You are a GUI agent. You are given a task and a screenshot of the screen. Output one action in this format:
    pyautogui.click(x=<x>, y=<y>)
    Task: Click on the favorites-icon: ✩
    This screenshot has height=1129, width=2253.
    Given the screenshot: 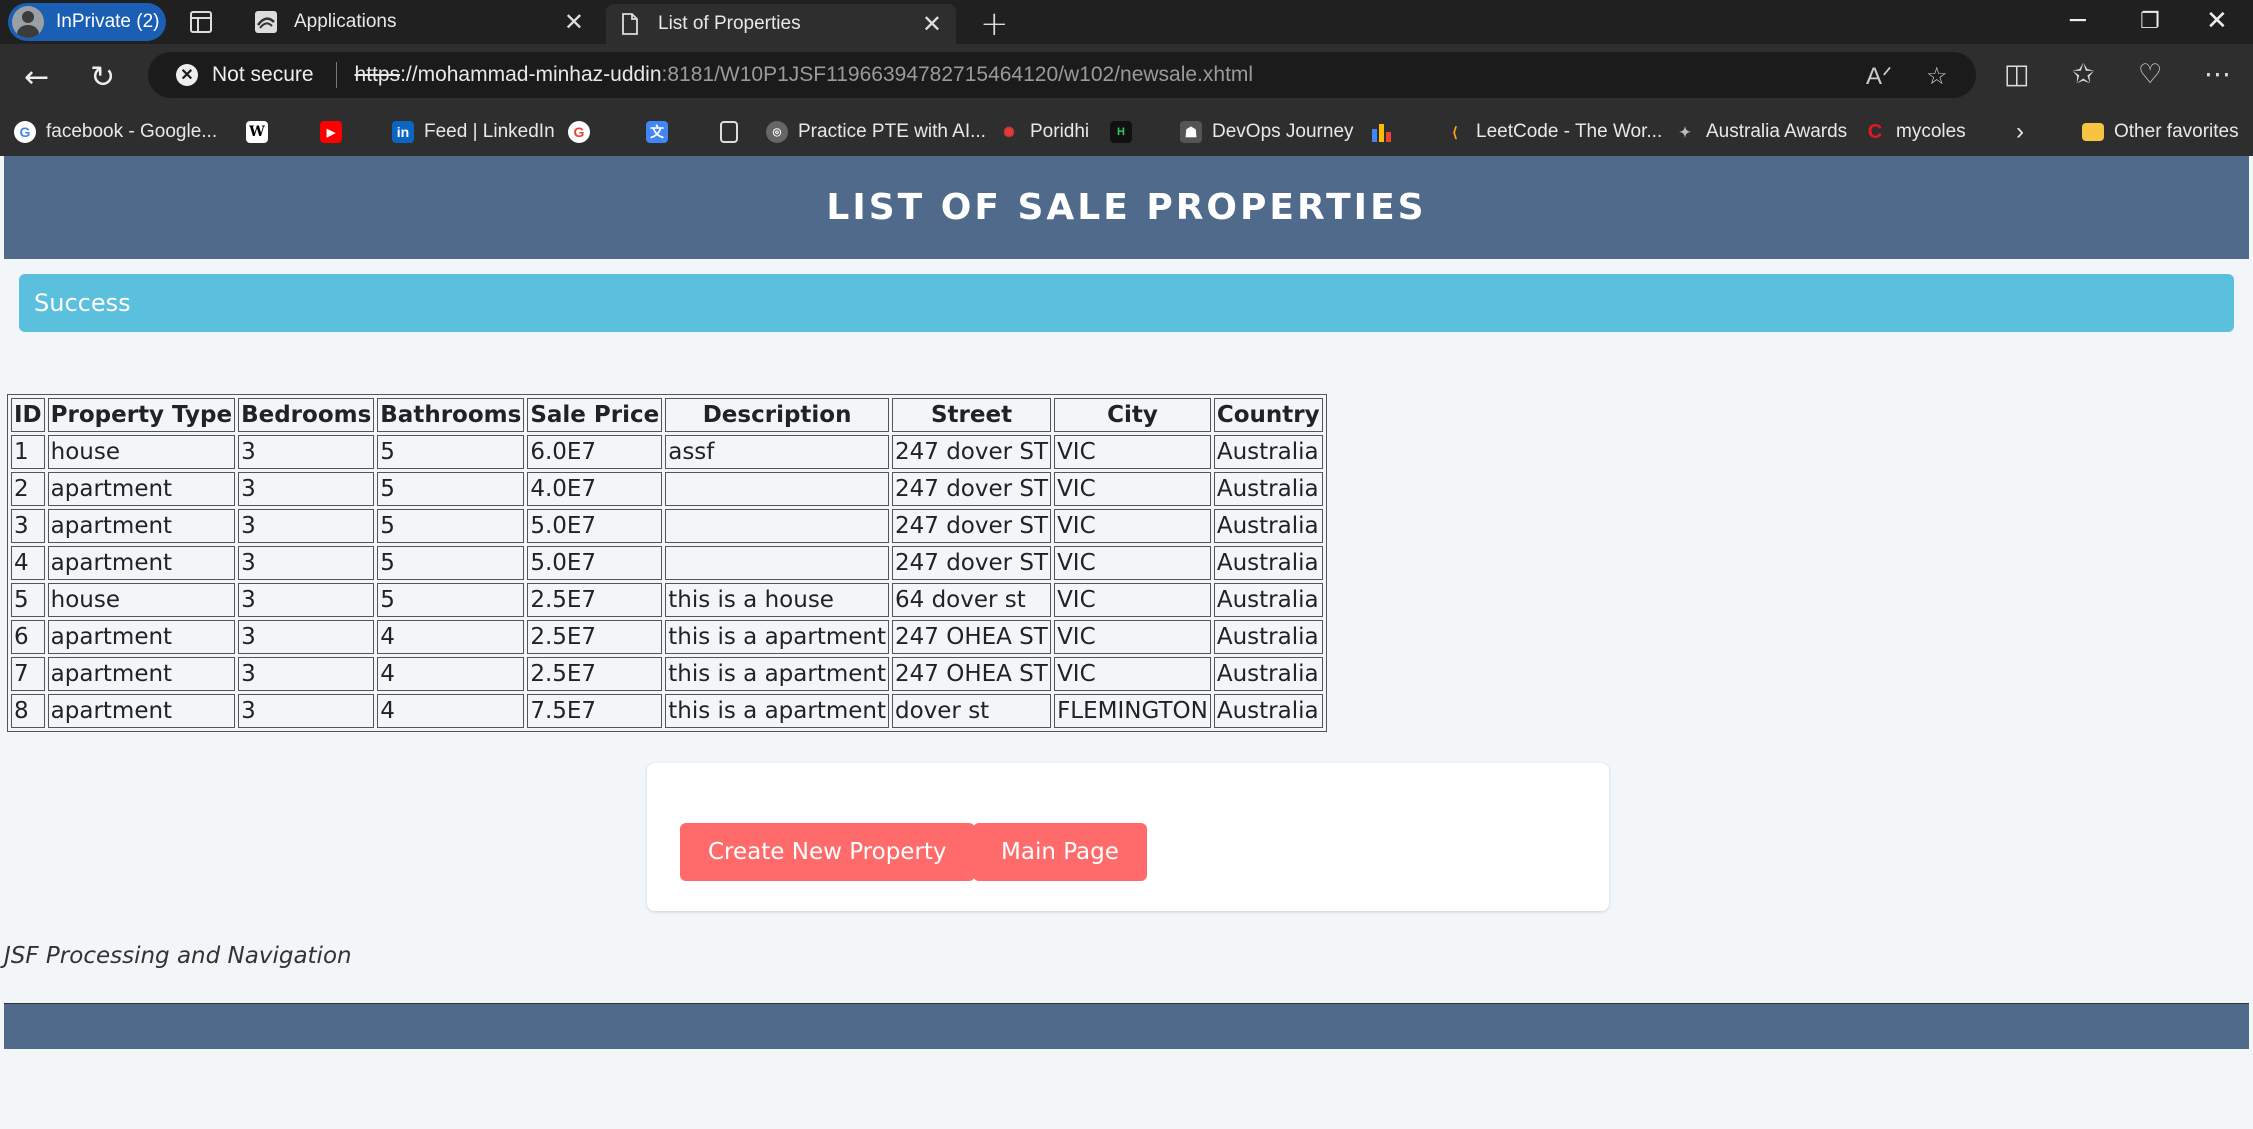 What is the action you would take?
    pyautogui.click(x=2083, y=74)
    